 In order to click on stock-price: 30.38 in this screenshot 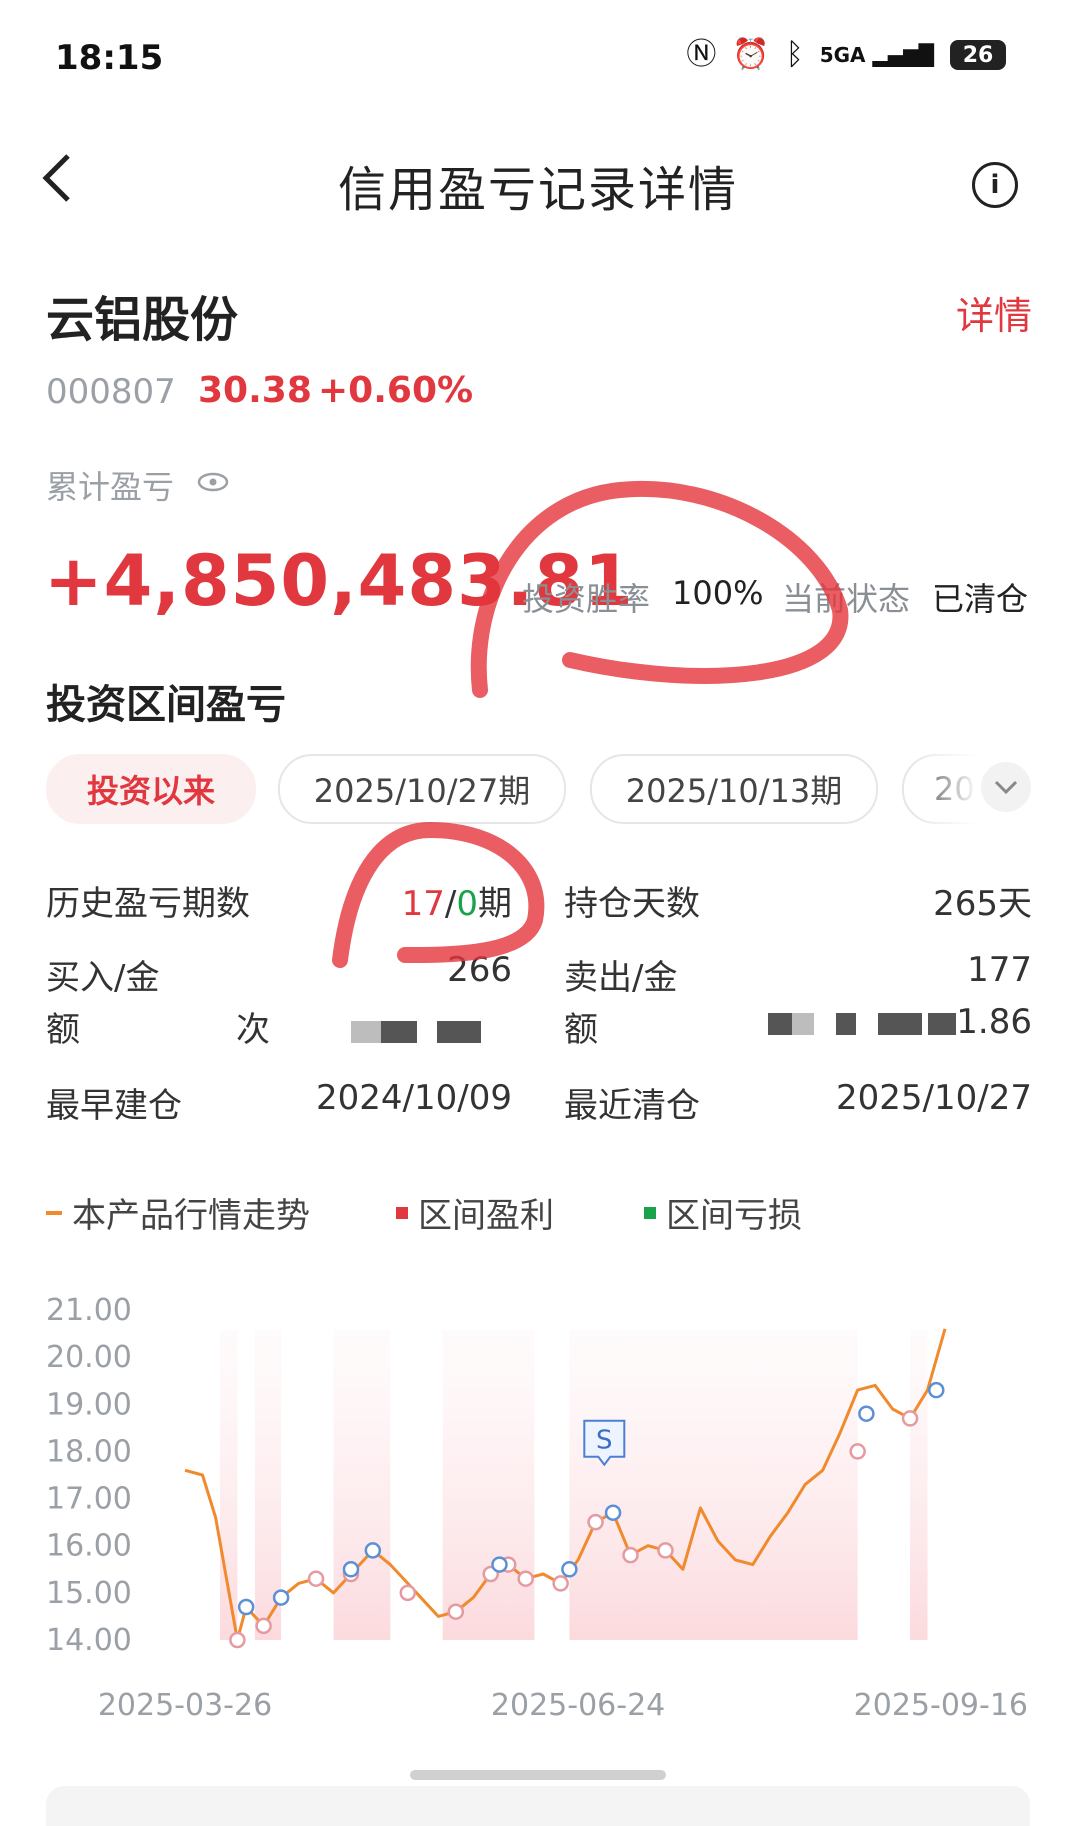, I will do `click(255, 390)`.